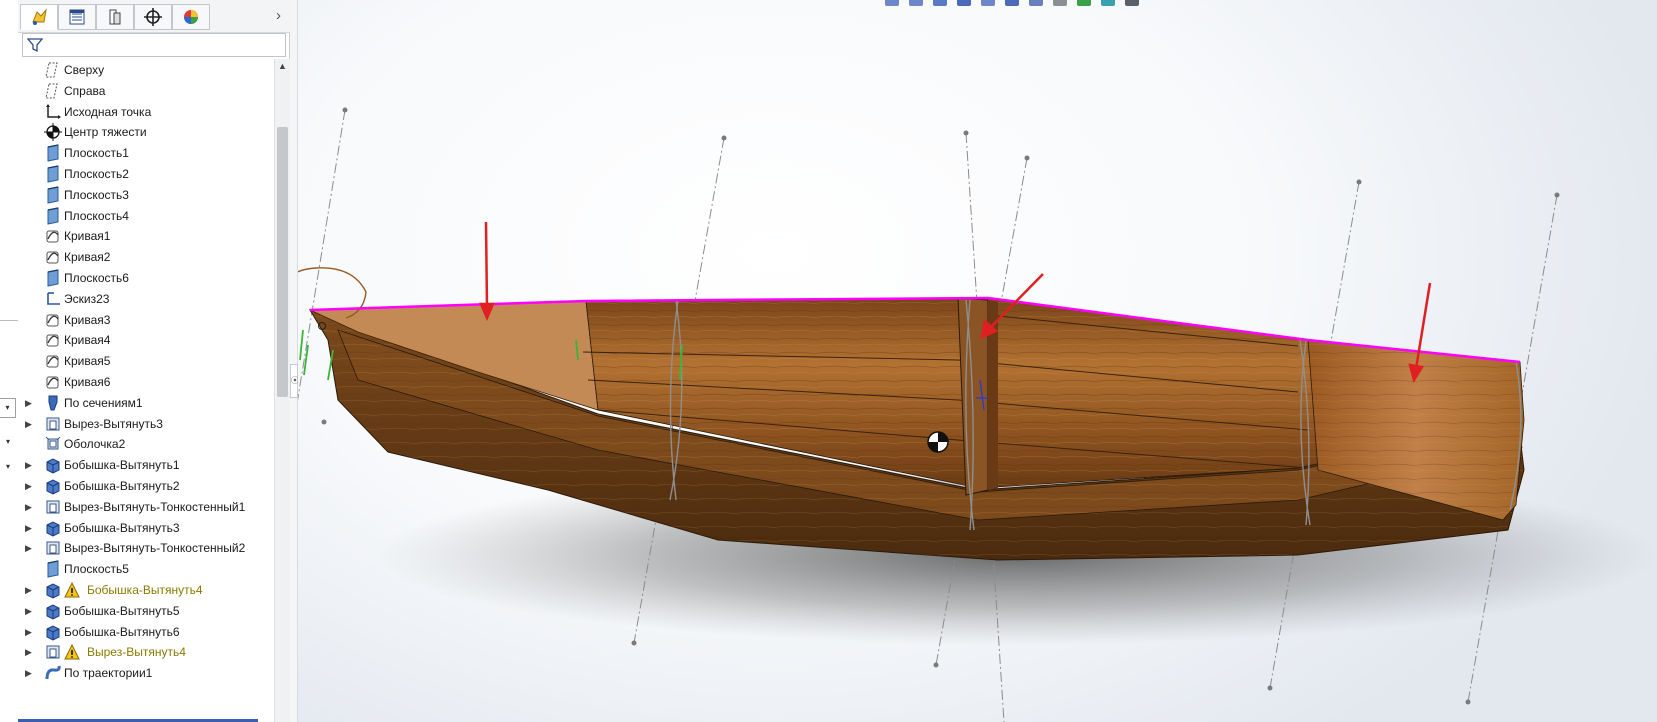 The height and width of the screenshot is (722, 1657). Describe the element at coordinates (1036, 4) in the screenshot. I see `display-style-icon` at that location.